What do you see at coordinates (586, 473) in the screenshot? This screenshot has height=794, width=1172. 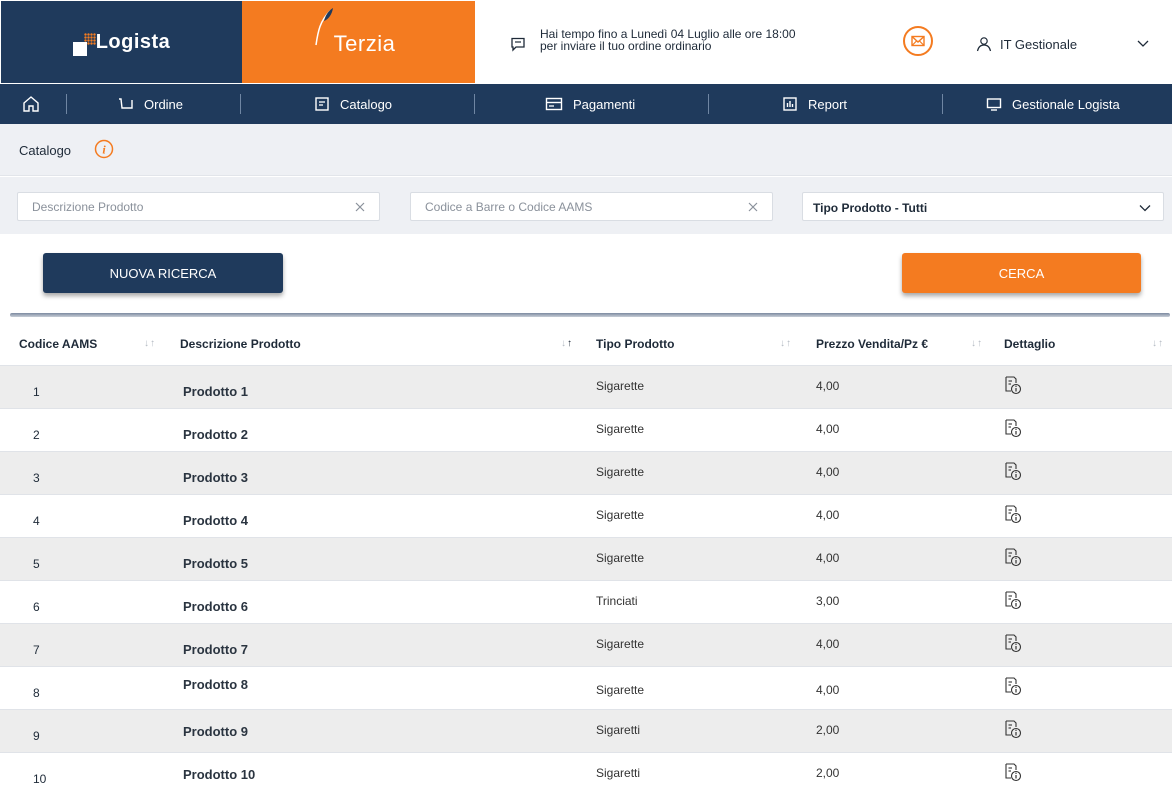 I see `table-row: 3 Prodotto 3 Sigarette 4,00` at bounding box center [586, 473].